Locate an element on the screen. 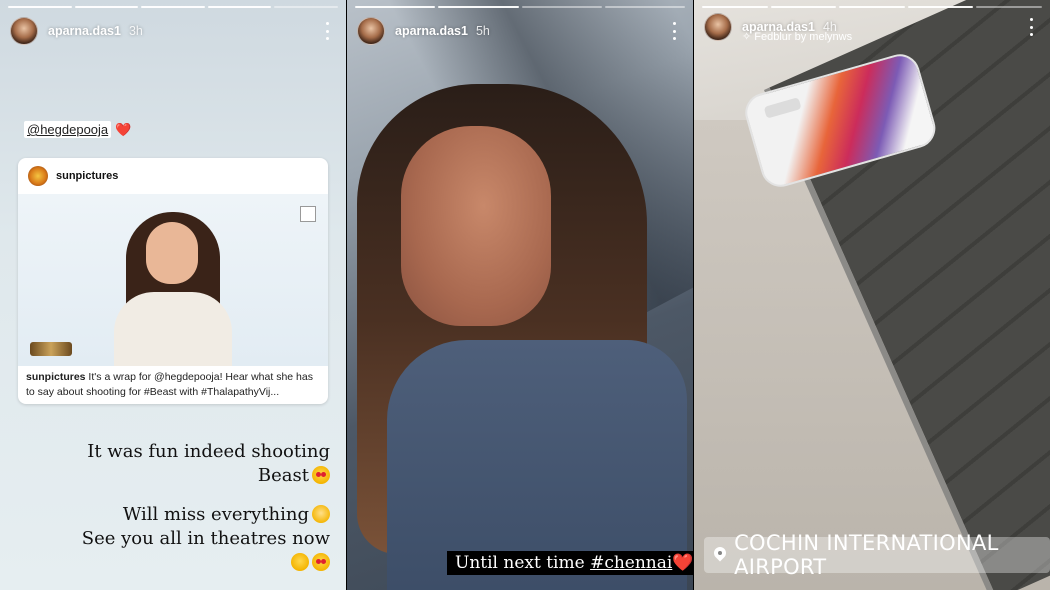 The width and height of the screenshot is (1050, 590). location-sticker: COCHIN INTERNATIONAL AIRPORT is located at coordinates (877, 555).